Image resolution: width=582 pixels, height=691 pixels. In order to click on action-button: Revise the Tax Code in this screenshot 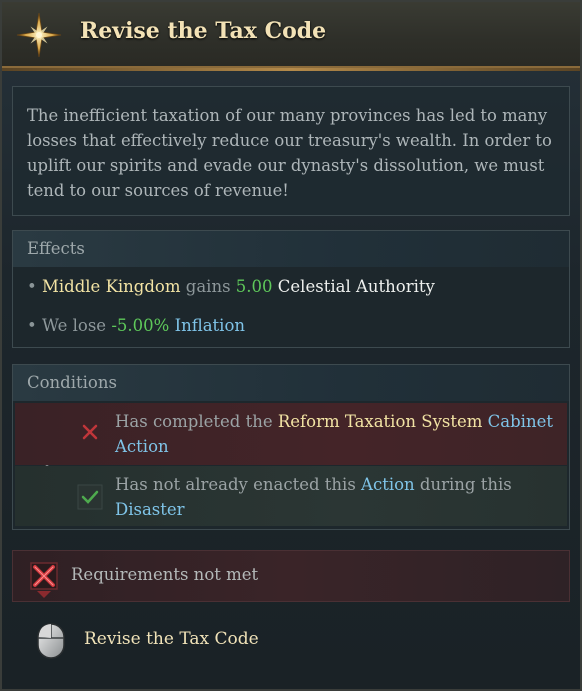, I will do `click(171, 639)`.